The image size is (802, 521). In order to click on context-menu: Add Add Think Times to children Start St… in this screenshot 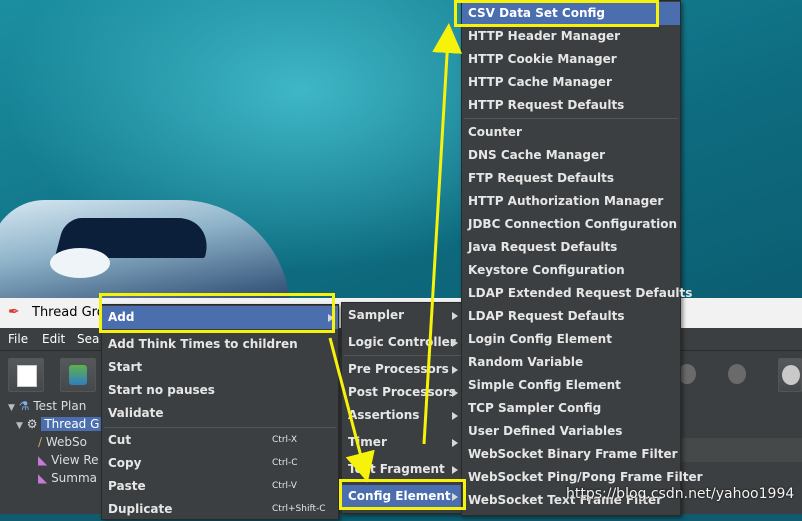, I will do `click(220, 412)`.